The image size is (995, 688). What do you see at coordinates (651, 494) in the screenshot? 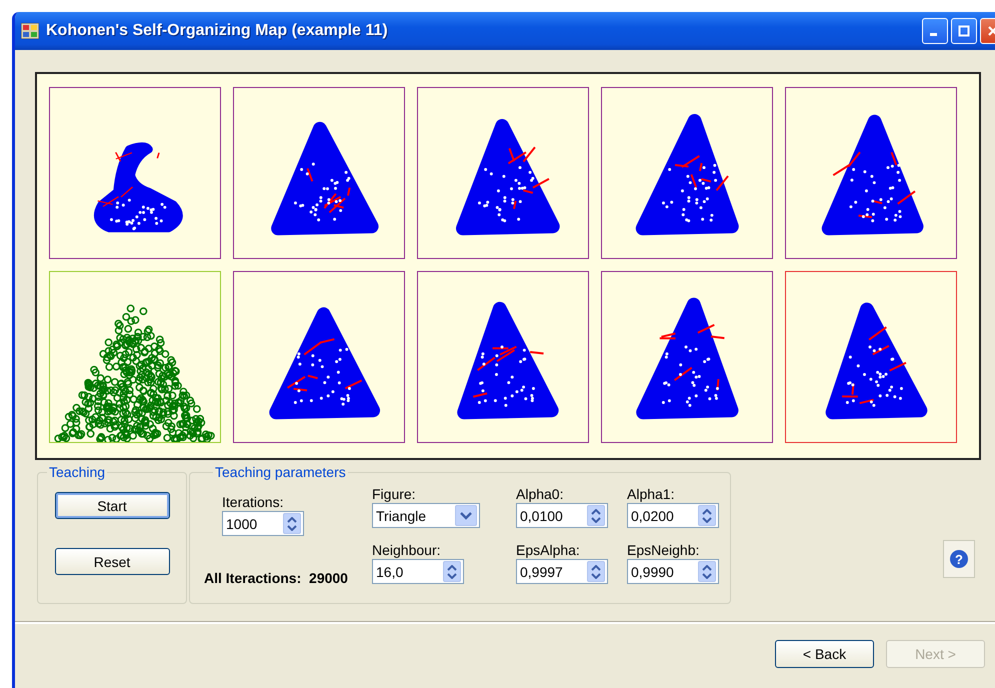
I see `field-label: Alpha1:` at bounding box center [651, 494].